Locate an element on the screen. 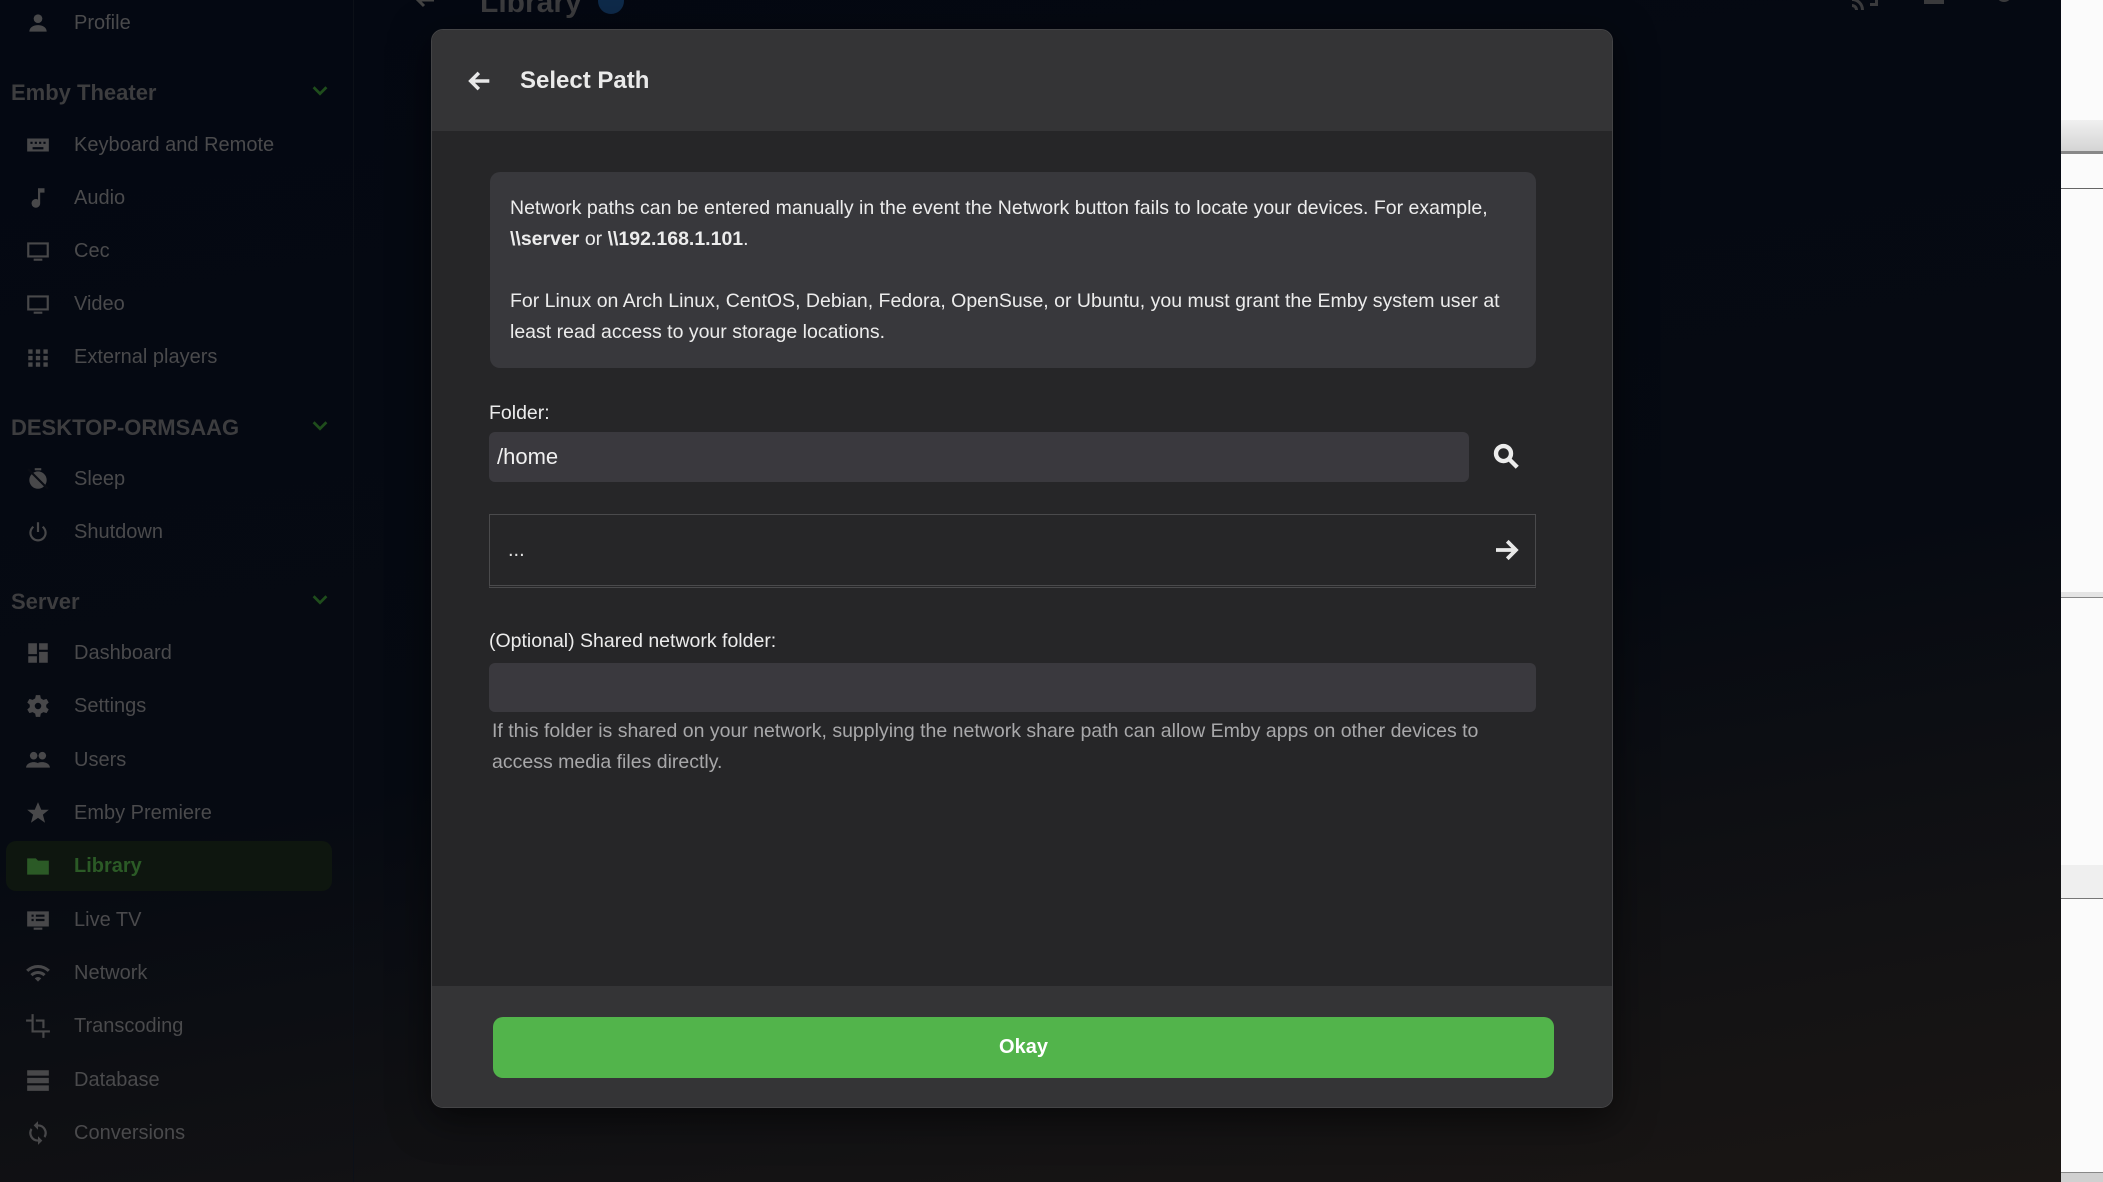 Image resolution: width=2103 pixels, height=1182 pixels. sidebar-item-emby-premiere: Emby Premiere is located at coordinates (169, 813).